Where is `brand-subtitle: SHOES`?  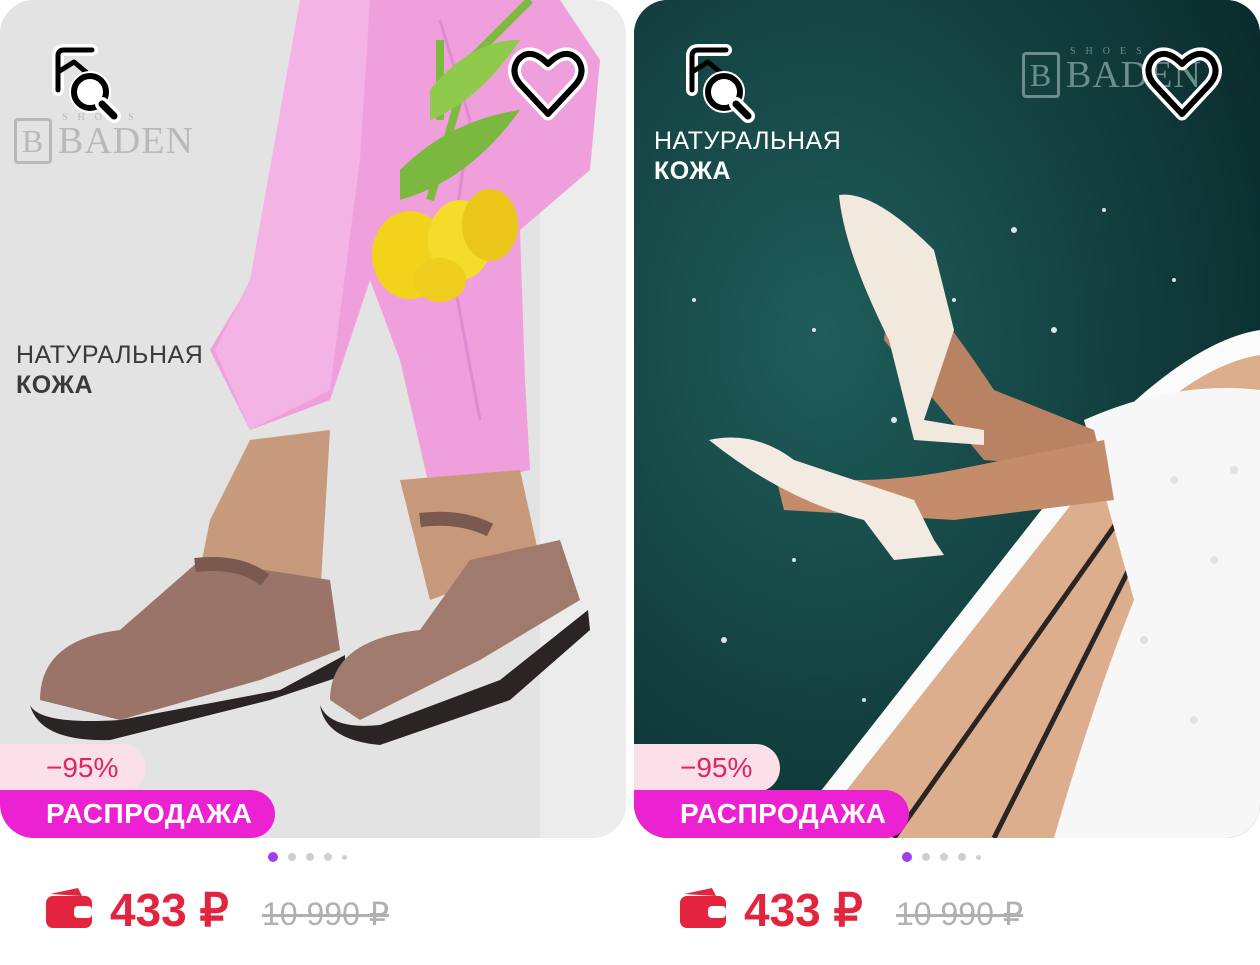 brand-subtitle: SHOES is located at coordinates (1111, 51).